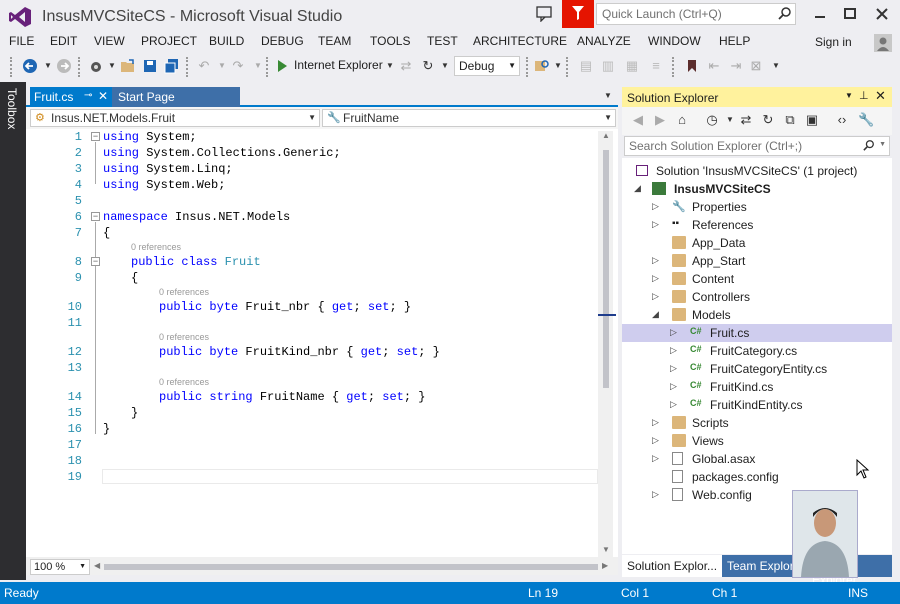 The width and height of the screenshot is (900, 604). What do you see at coordinates (97, 565) in the screenshot?
I see `scroll-left-icon: ◀` at bounding box center [97, 565].